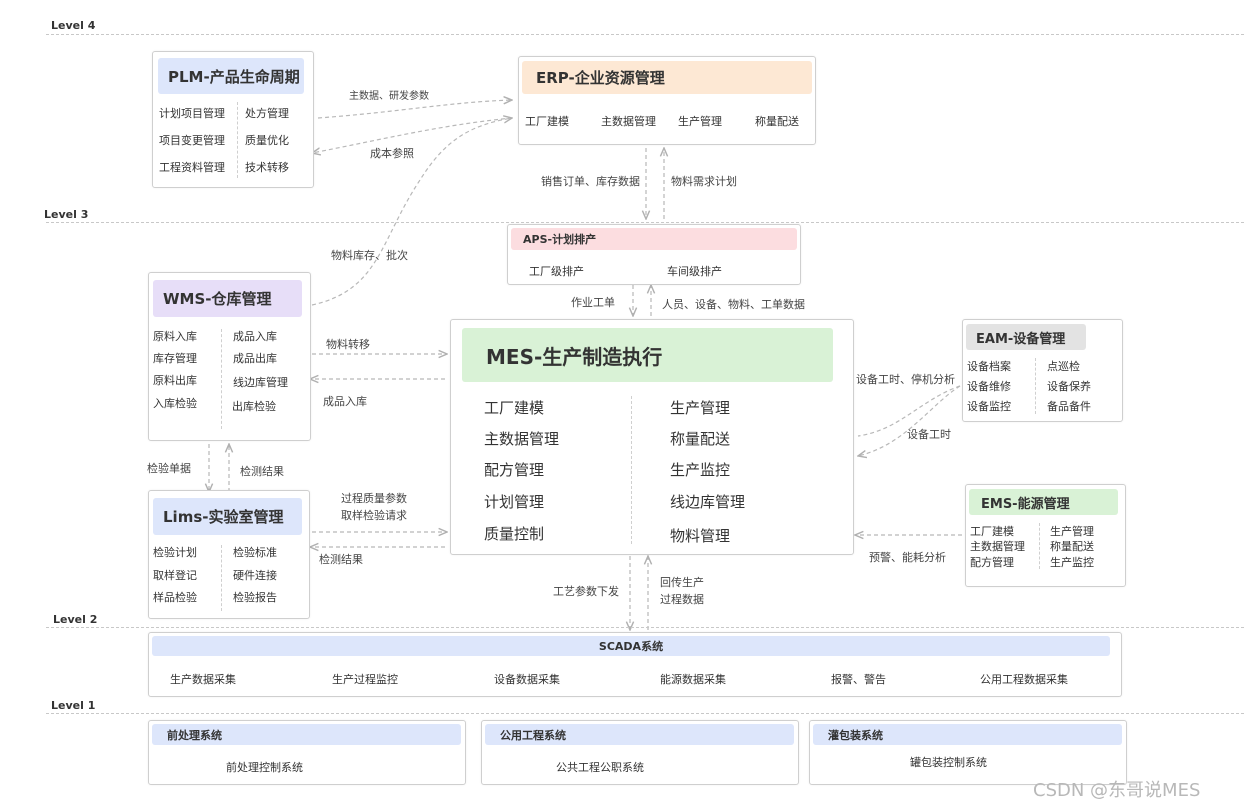 This screenshot has width=1244, height=809. What do you see at coordinates (1072, 546) in the screenshot?
I see `ems-item: 称量配送` at bounding box center [1072, 546].